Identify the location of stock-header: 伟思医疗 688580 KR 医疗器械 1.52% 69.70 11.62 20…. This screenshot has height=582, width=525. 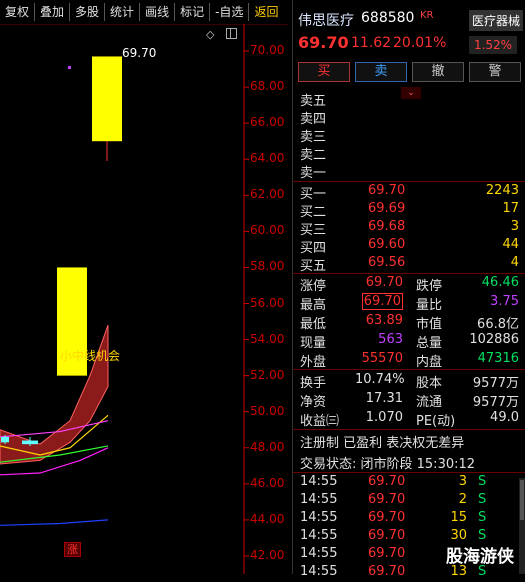
(409, 27).